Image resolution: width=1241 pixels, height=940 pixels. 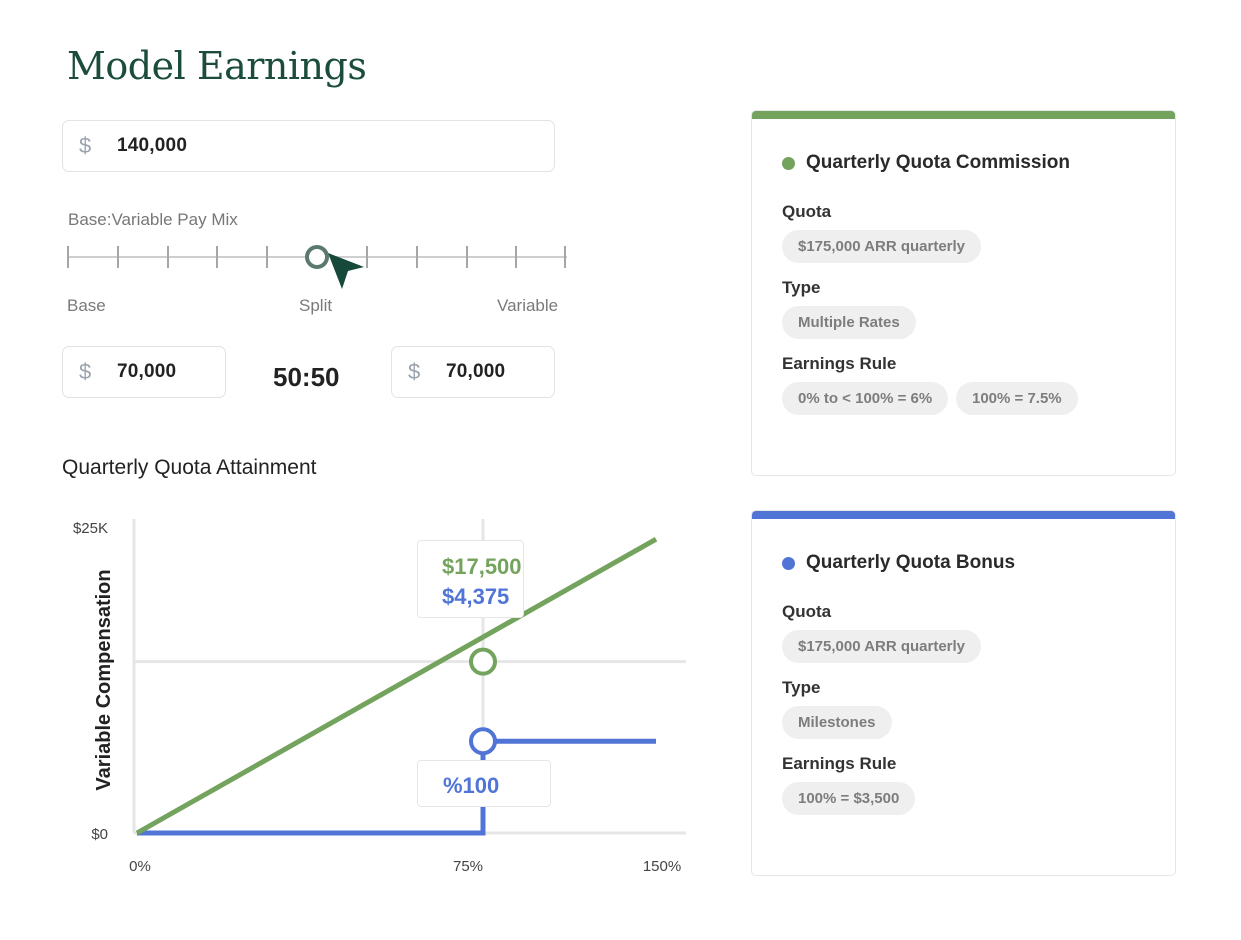 I want to click on card-title: Quarterly Quota Commission, so click(x=938, y=162).